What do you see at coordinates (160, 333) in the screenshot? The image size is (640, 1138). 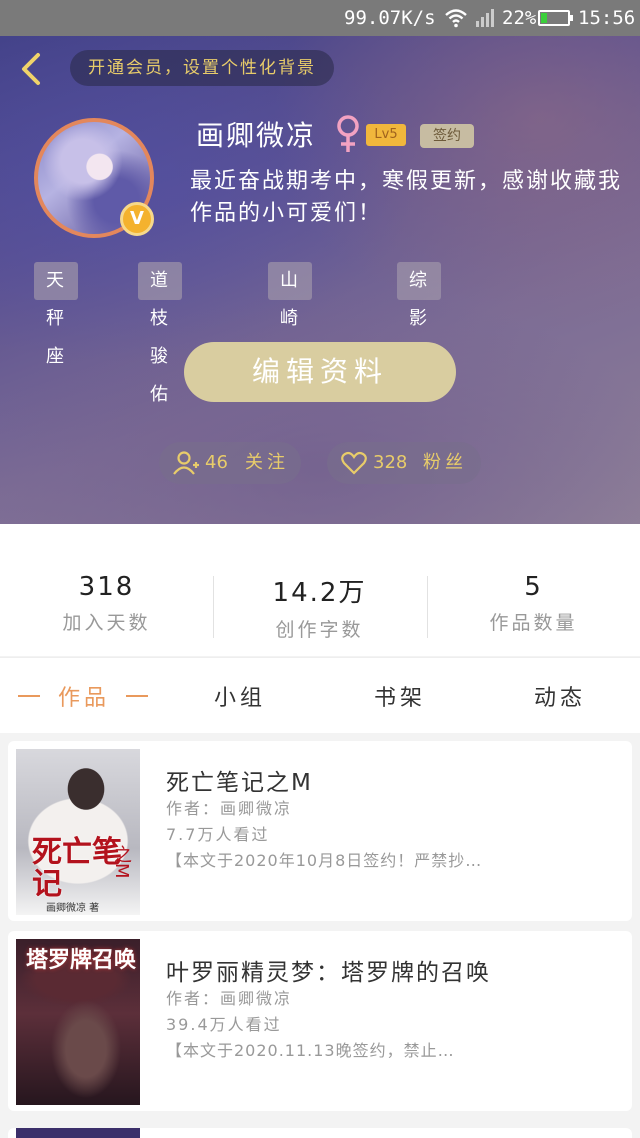 I see `tag: 道枝骏佑` at bounding box center [160, 333].